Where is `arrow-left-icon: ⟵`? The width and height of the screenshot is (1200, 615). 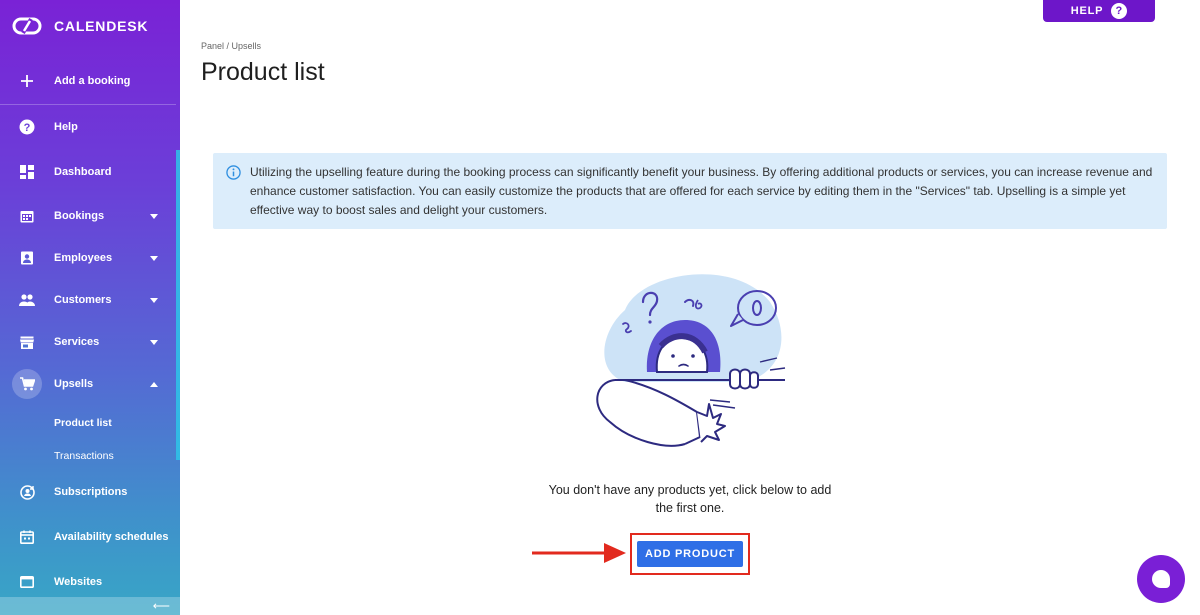
arrow-left-icon: ⟵ is located at coordinates (161, 606).